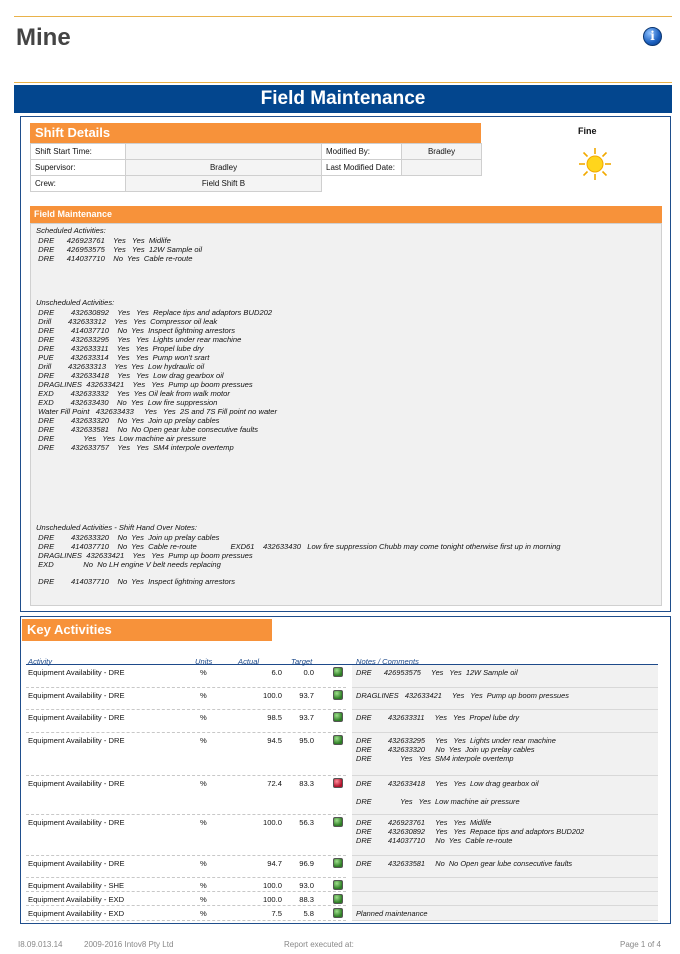 The image size is (680, 954). Describe the element at coordinates (306, 885) in the screenshot. I see `activity-target: 93.0` at that location.